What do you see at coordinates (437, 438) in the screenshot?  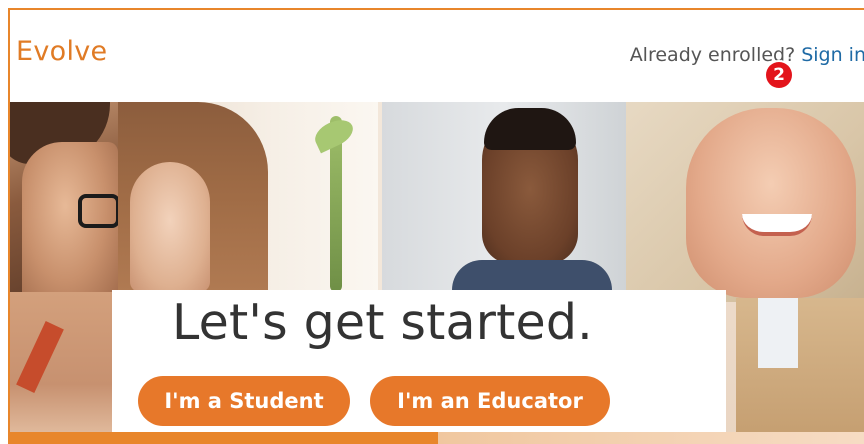 I see `bottom-strip` at bounding box center [437, 438].